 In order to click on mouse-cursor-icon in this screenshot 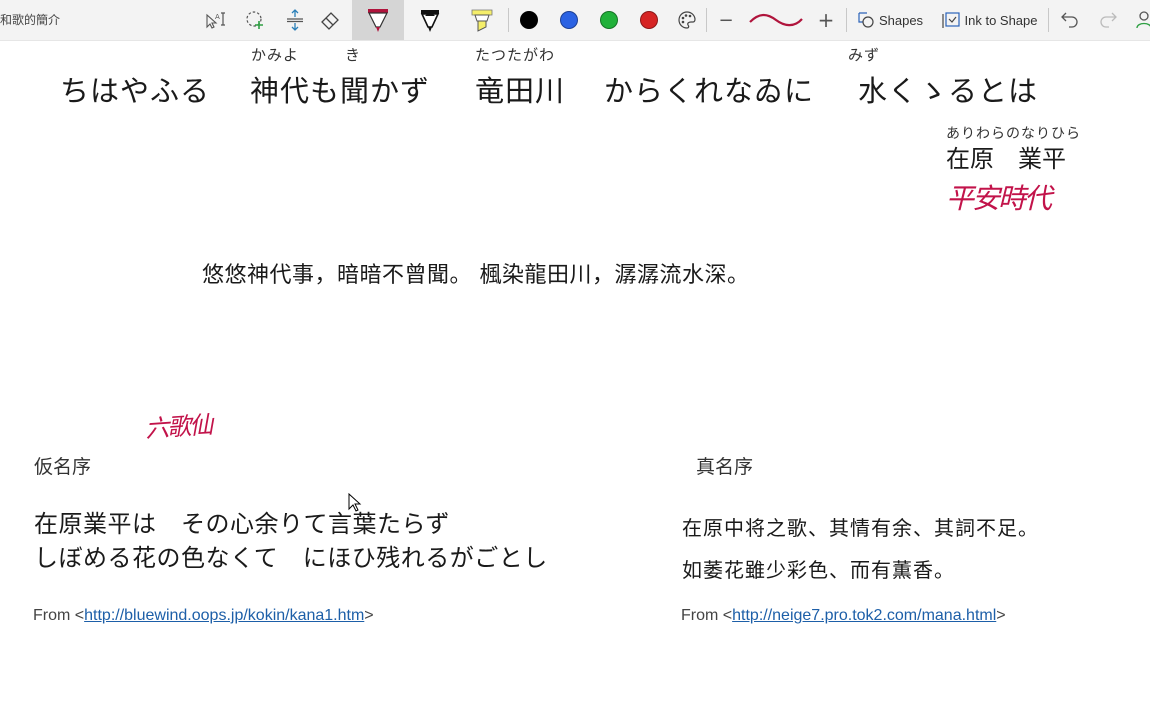, I will do `click(355, 502)`.